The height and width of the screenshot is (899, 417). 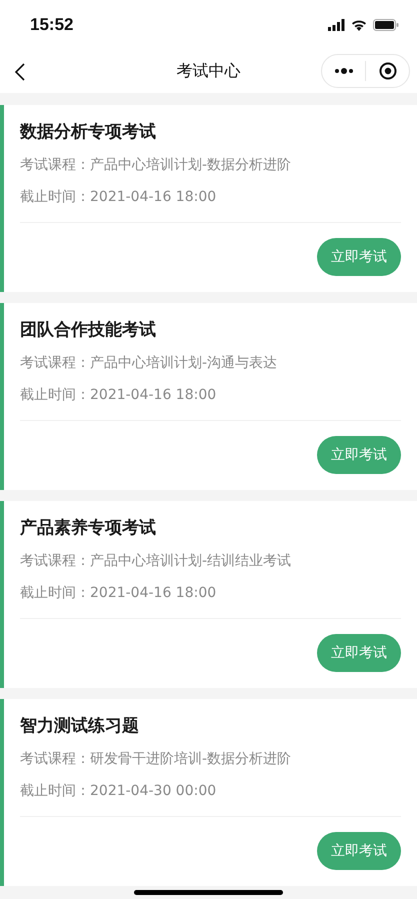 What do you see at coordinates (88, 132) in the screenshot?
I see `exam-title: 数据分析专项考试` at bounding box center [88, 132].